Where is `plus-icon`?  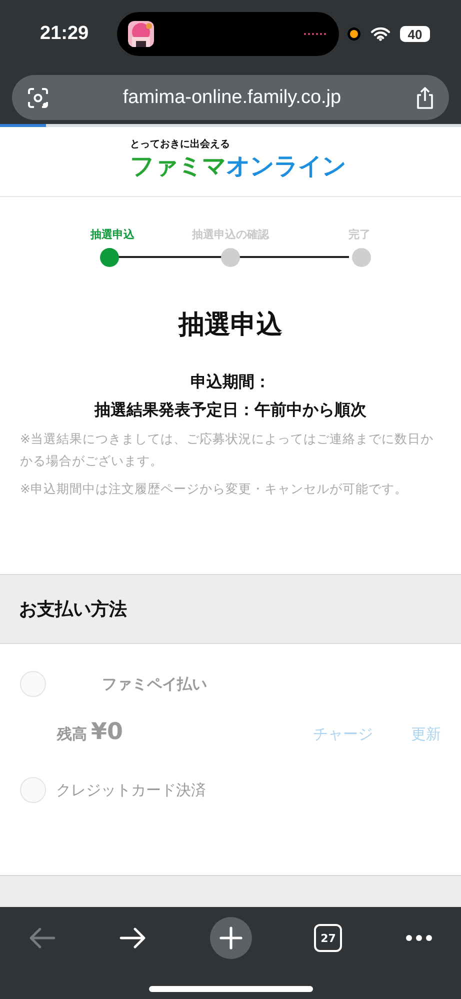
plus-icon is located at coordinates (231, 938).